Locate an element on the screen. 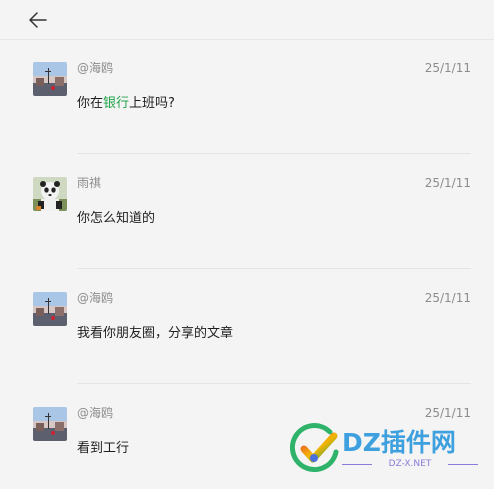 This screenshot has height=489, width=494. message-text: 你在银行上班吗? is located at coordinates (126, 104).